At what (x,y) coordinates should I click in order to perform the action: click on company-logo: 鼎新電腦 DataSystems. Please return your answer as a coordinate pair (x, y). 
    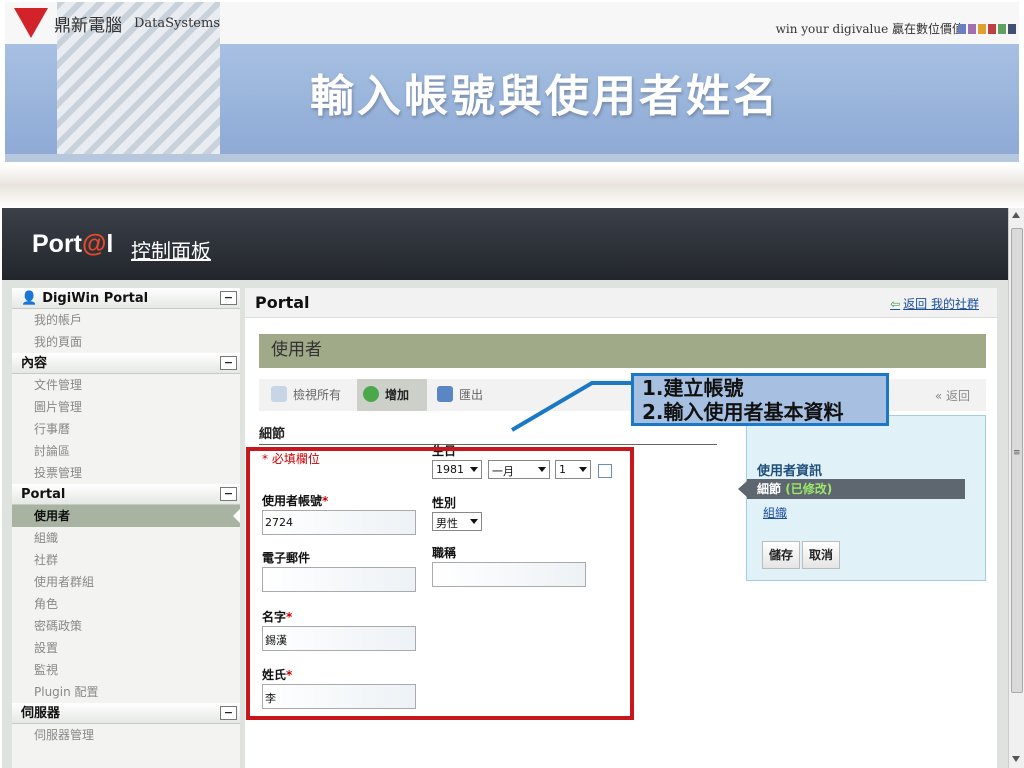
    Looking at the image, I should click on (117, 23).